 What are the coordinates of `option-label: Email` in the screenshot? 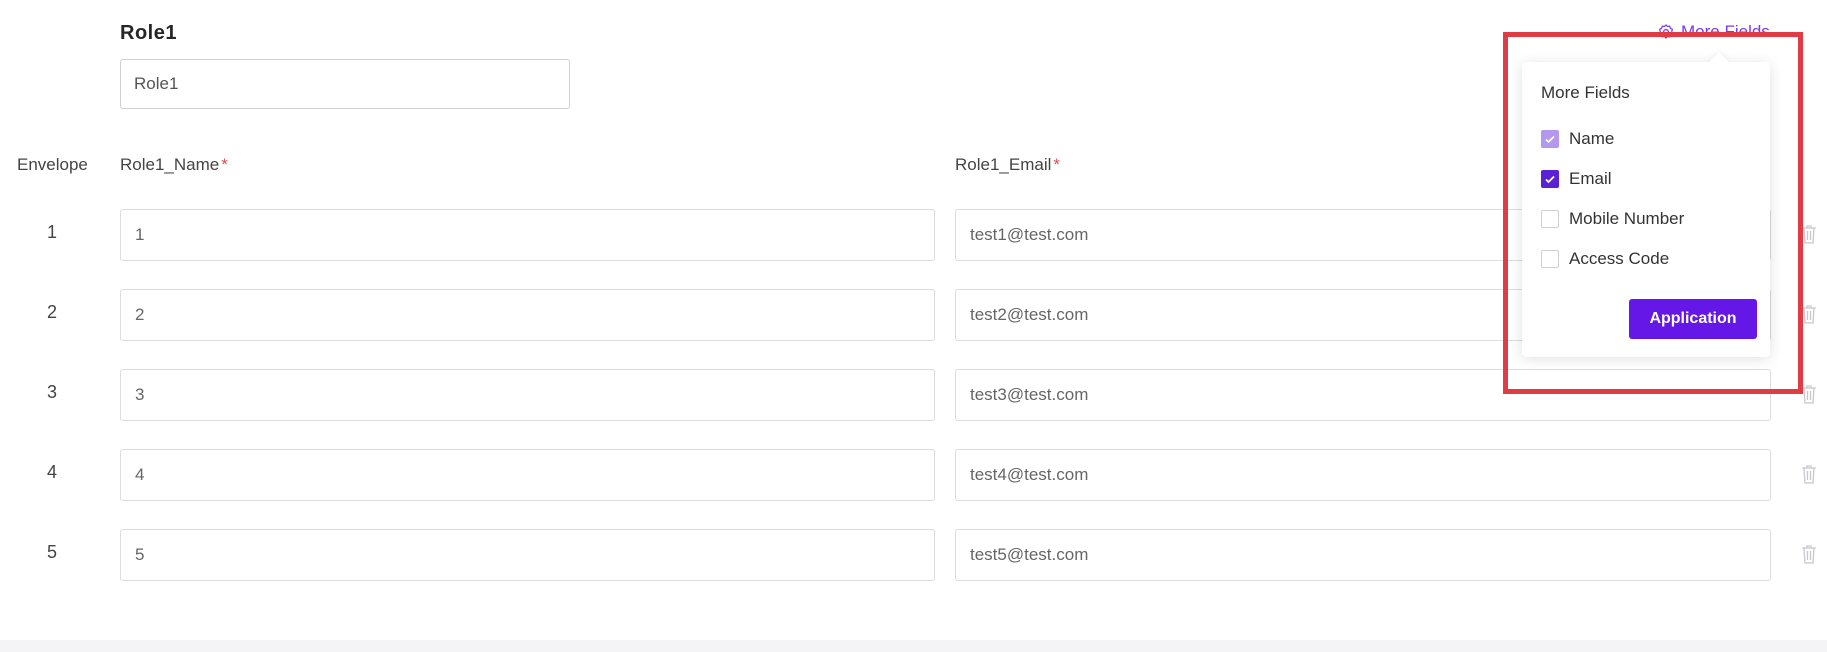 It's located at (1590, 178).